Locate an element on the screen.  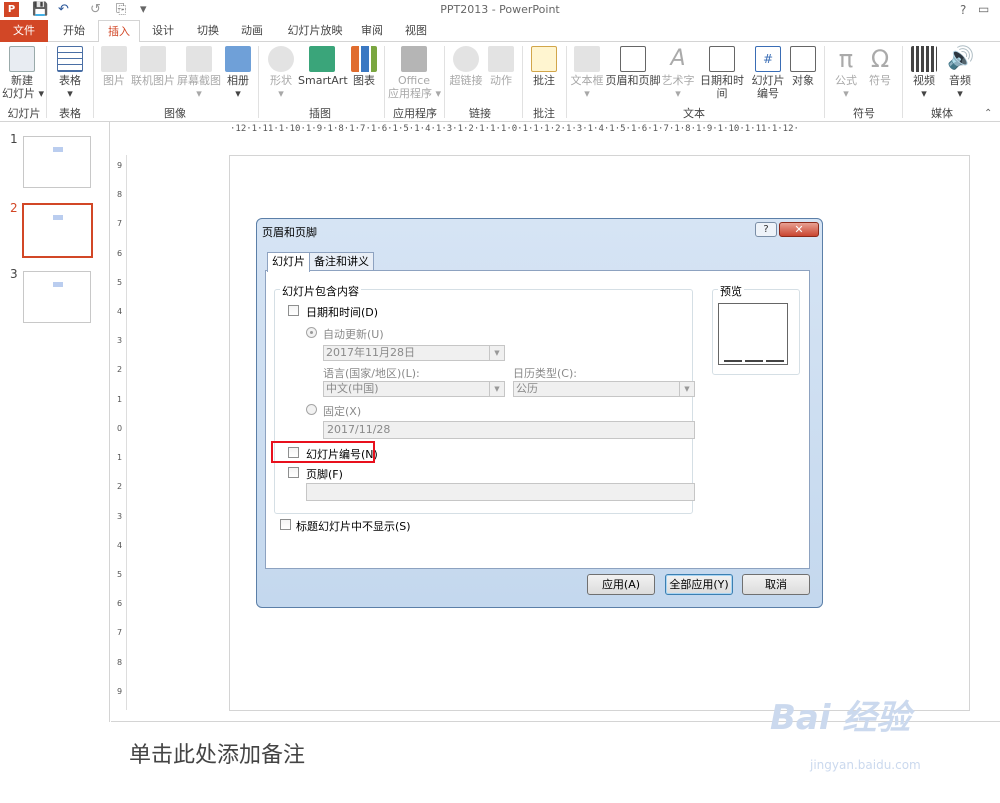
new-slide-button: 新建 幻灯片 ▾ is located at coordinates (23, 73).